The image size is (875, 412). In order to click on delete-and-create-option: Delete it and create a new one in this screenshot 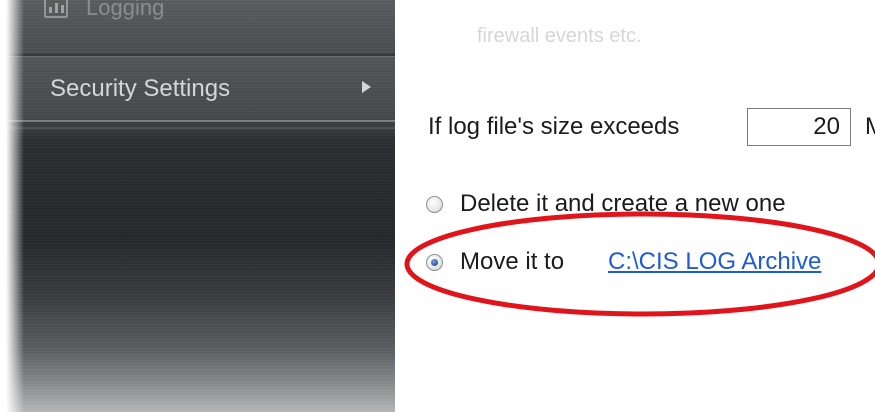, I will do `click(606, 204)`.